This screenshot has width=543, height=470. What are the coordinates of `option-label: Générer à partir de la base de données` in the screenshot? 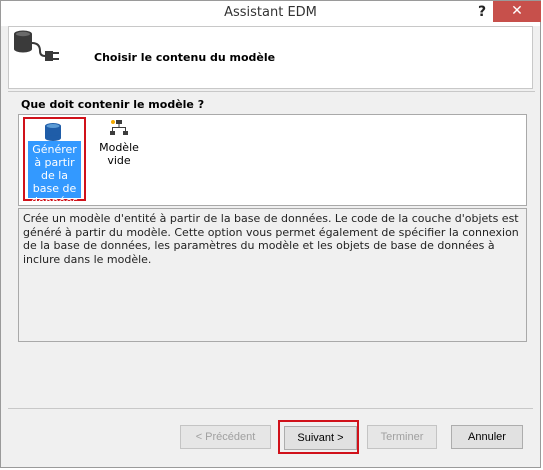 It's located at (54, 175).